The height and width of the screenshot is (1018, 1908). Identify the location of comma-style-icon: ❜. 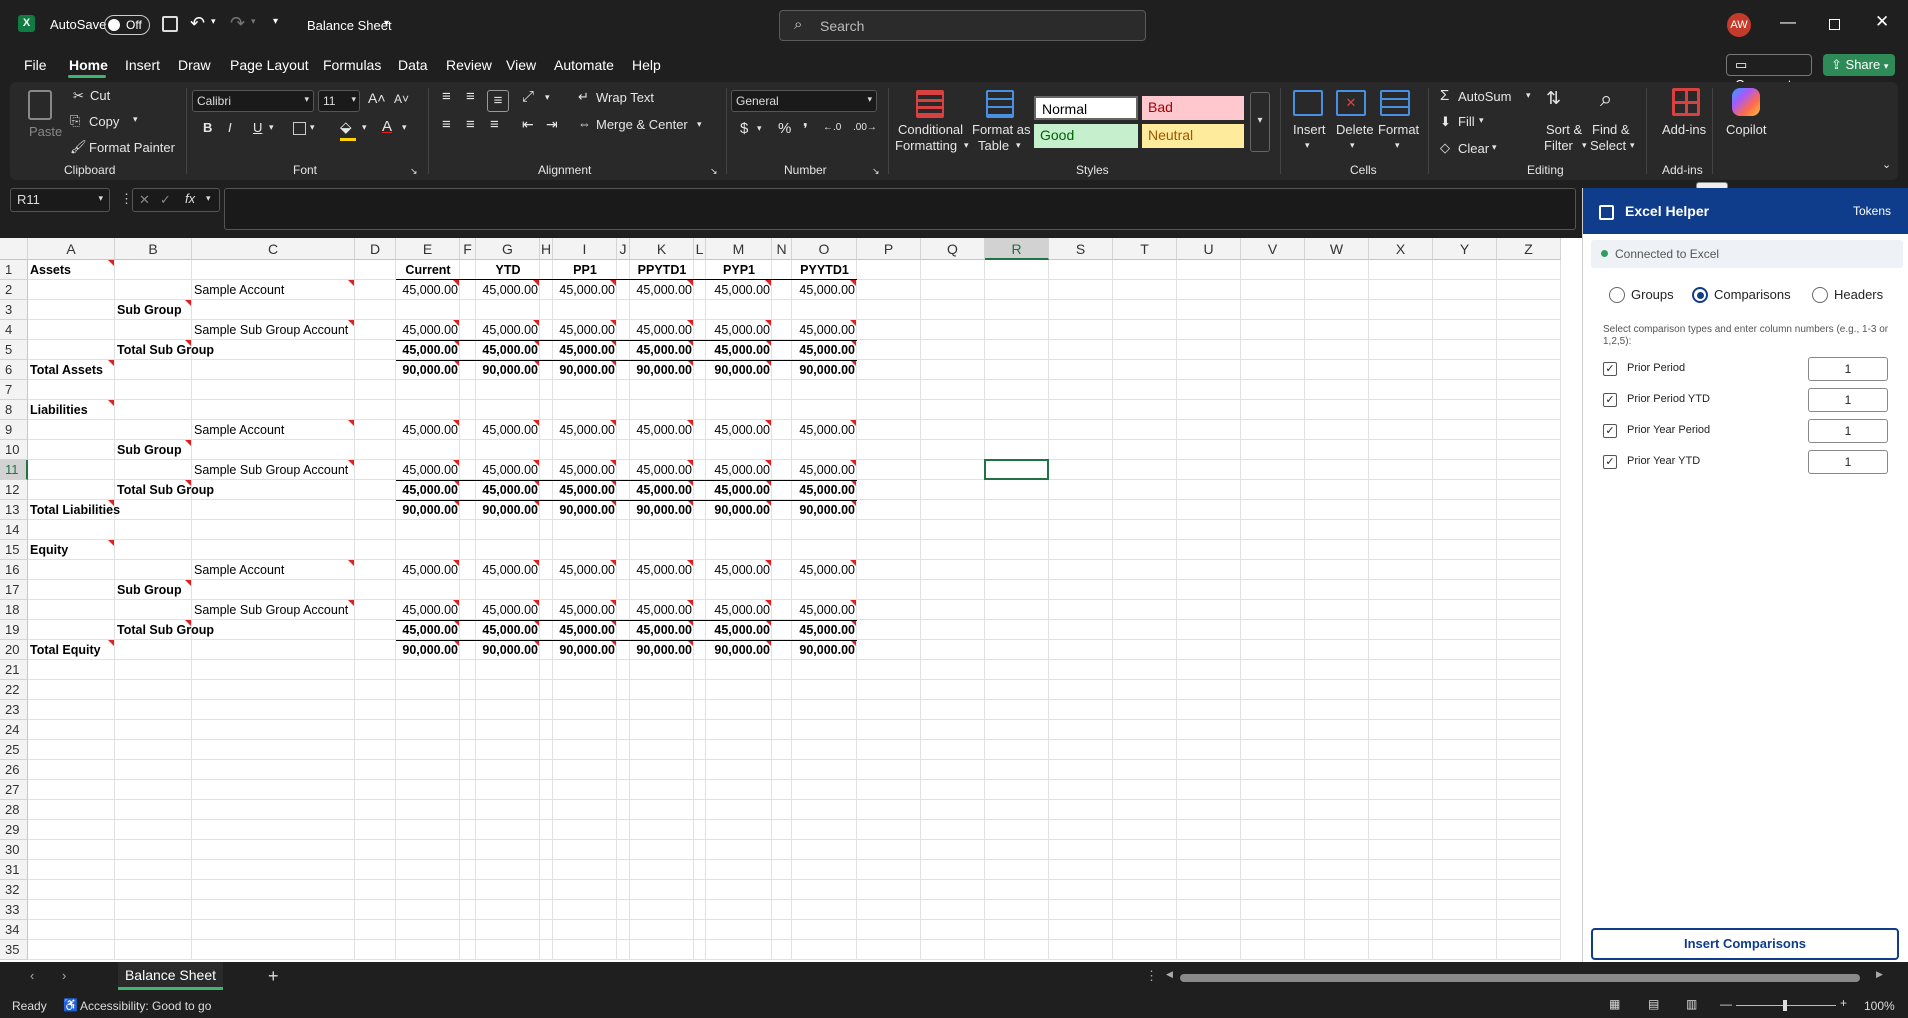
(805, 129).